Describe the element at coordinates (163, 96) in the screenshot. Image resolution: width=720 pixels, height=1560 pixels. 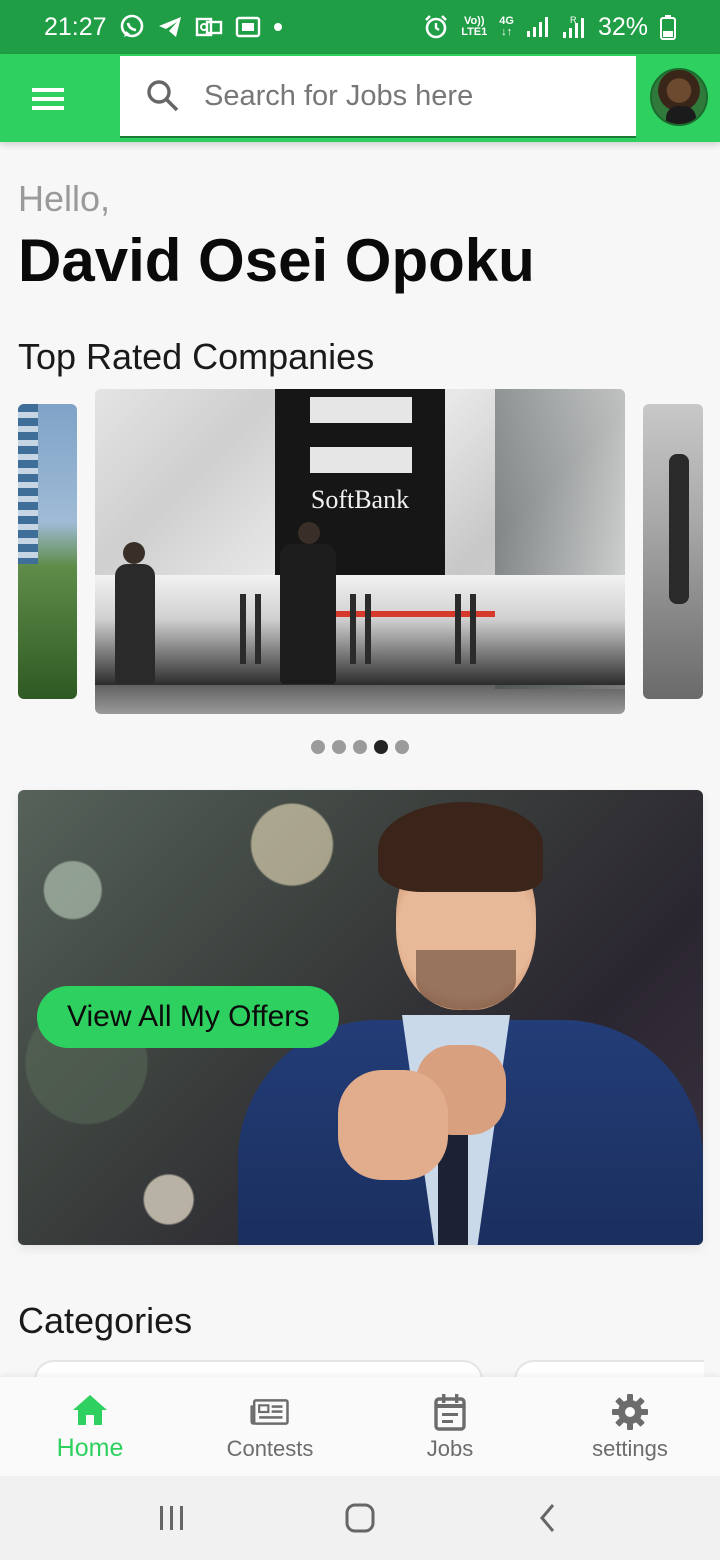
I see `search-icon` at that location.